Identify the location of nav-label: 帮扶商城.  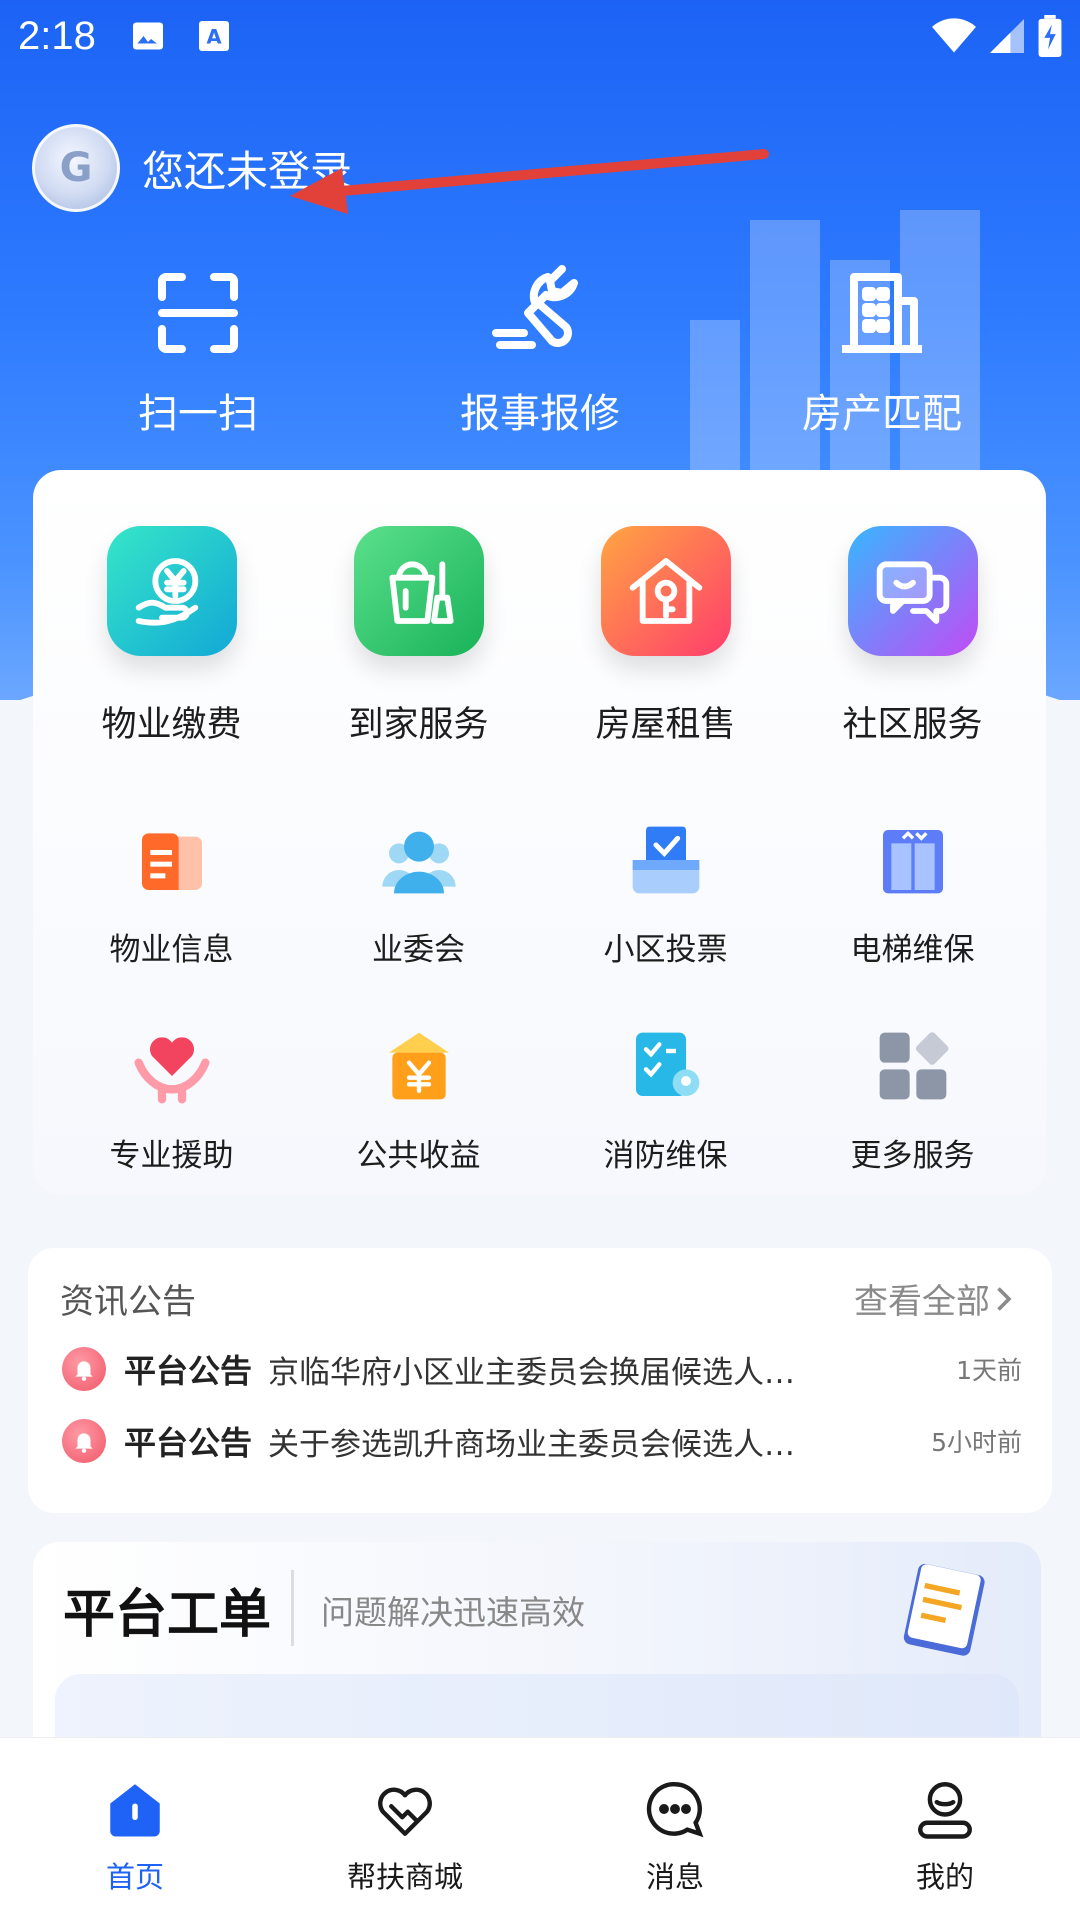
(404, 1877).